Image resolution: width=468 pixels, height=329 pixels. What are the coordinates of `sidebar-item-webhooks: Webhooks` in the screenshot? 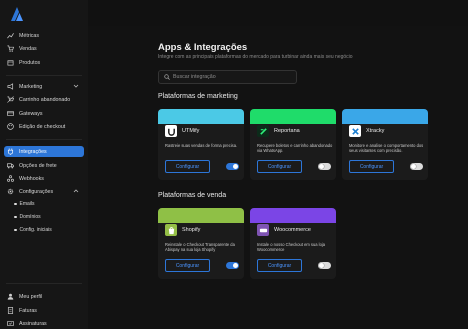 It's located at (44, 178).